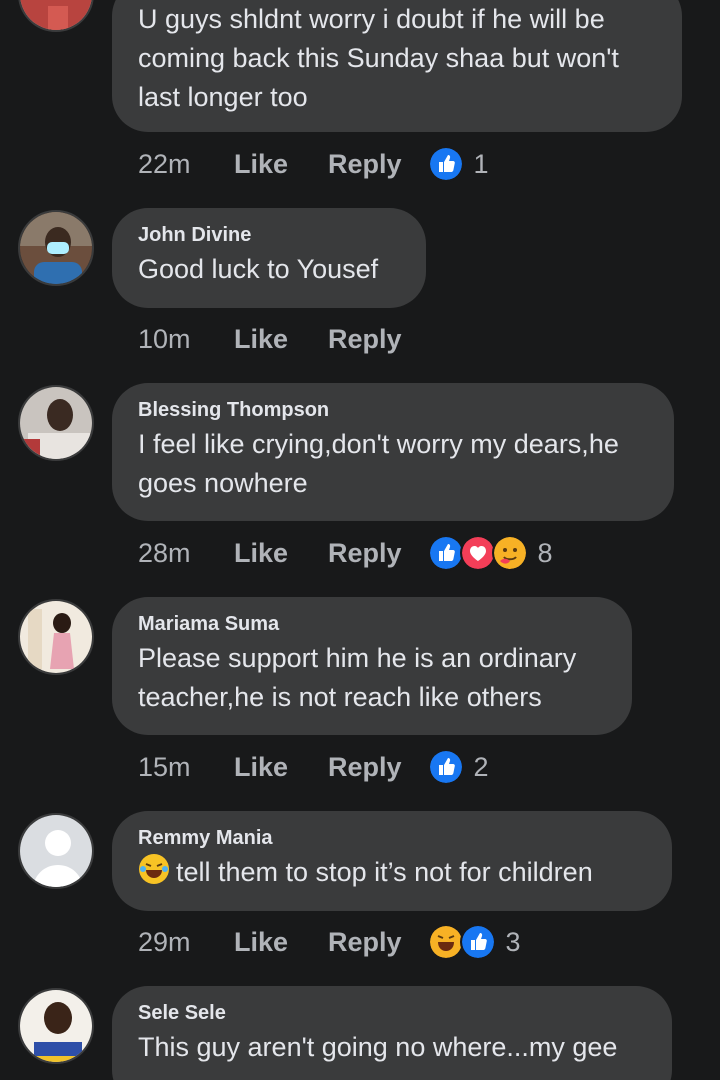 The width and height of the screenshot is (720, 1080). I want to click on reactions-summary: 1, so click(458, 164).